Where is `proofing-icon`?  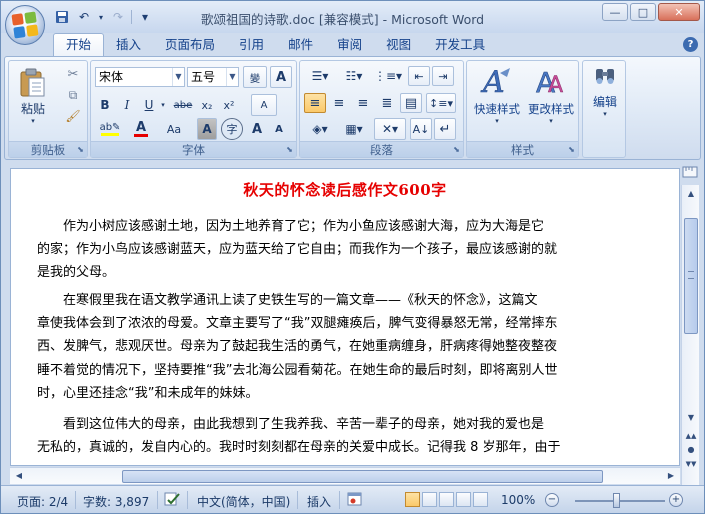
proofing-icon is located at coordinates (172, 500).